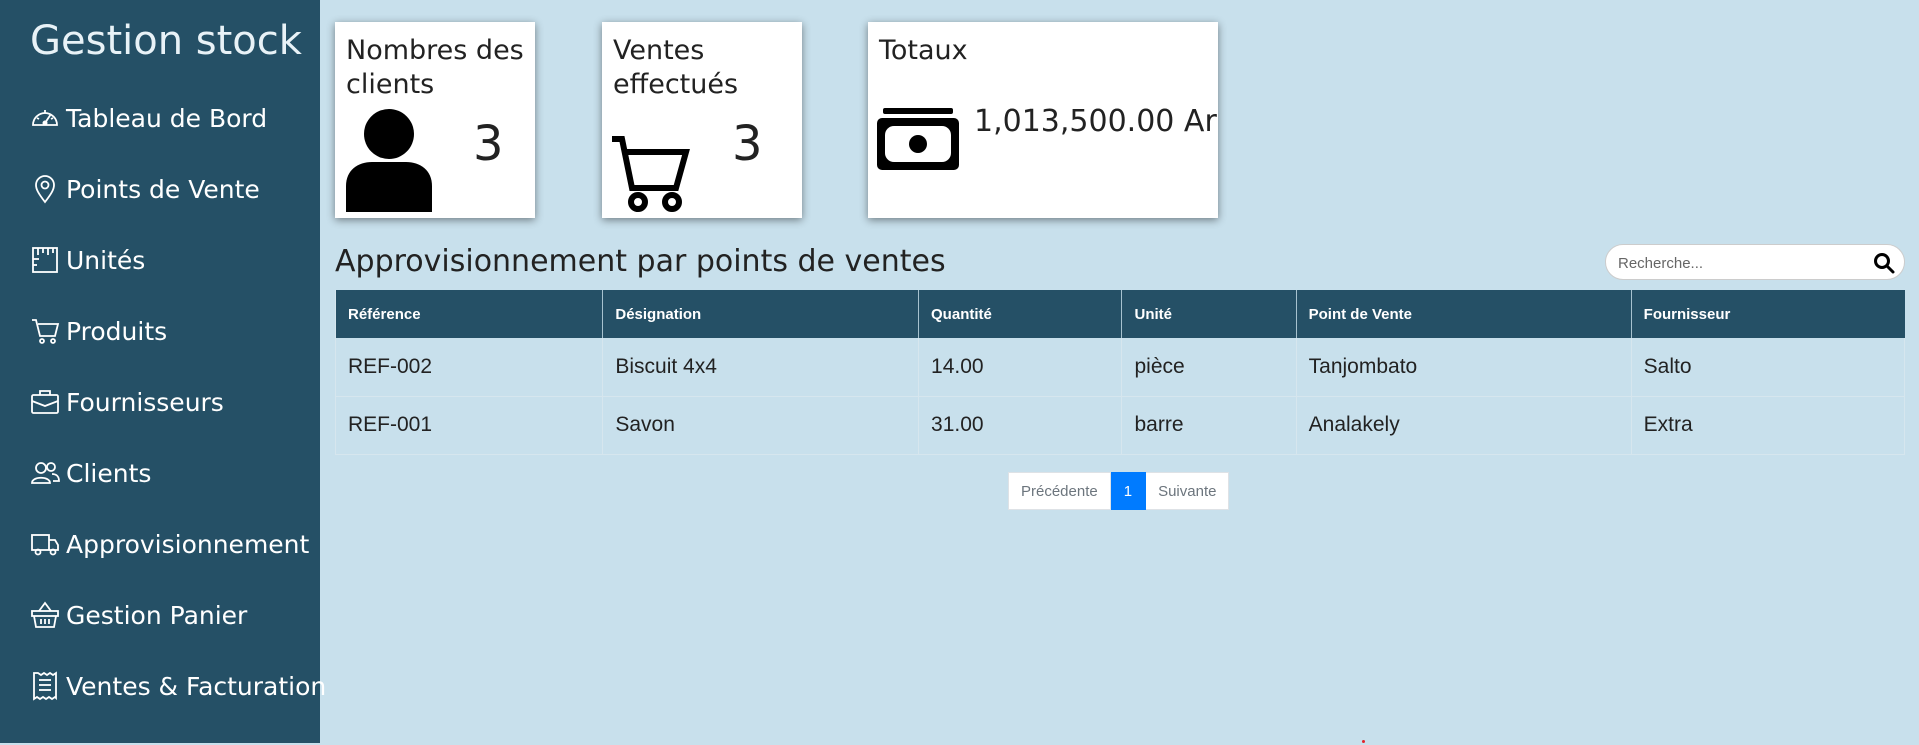 The image size is (1919, 745). What do you see at coordinates (468, 314) in the screenshot?
I see `column-header-reference: Référence` at bounding box center [468, 314].